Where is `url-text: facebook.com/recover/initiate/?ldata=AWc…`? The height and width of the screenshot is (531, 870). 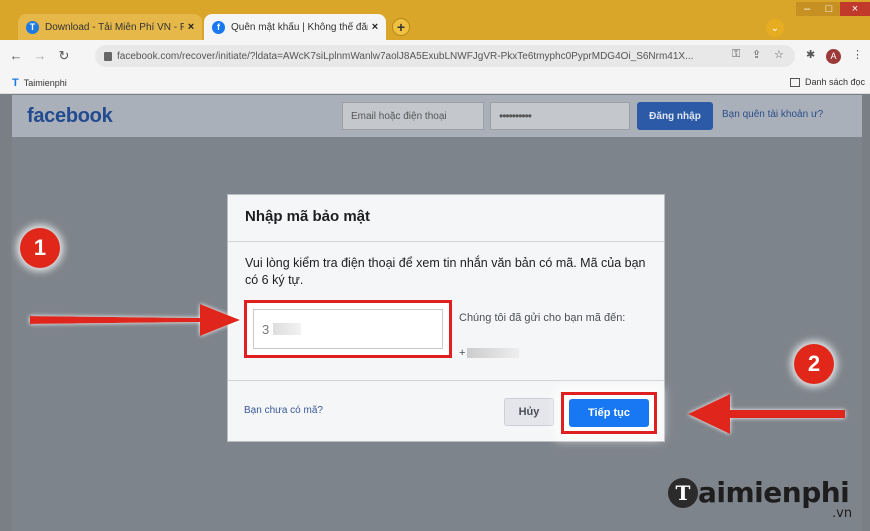
url-text: facebook.com/recover/initiate/?ldata=AWc… is located at coordinates (405, 56).